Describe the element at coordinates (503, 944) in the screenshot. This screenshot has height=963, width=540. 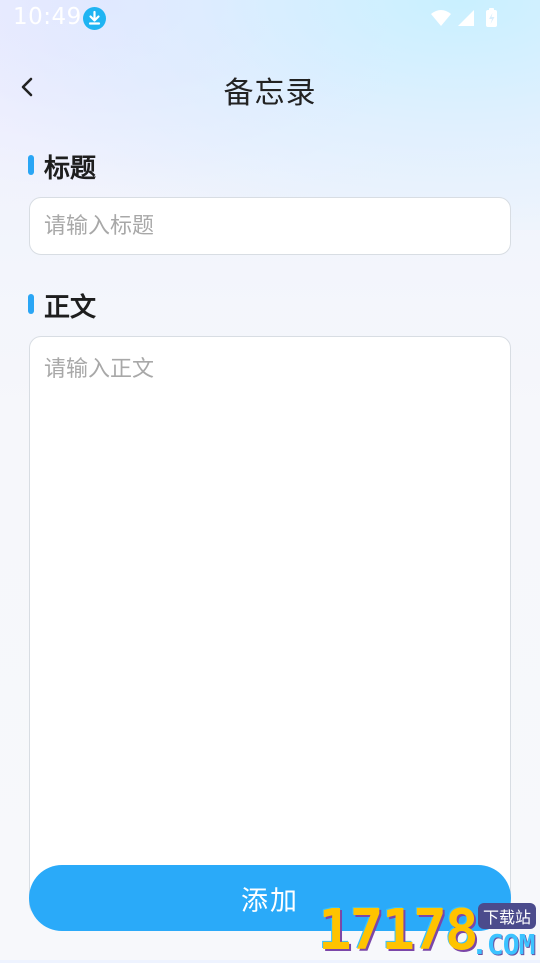
I see `watermark-domain: .COM` at that location.